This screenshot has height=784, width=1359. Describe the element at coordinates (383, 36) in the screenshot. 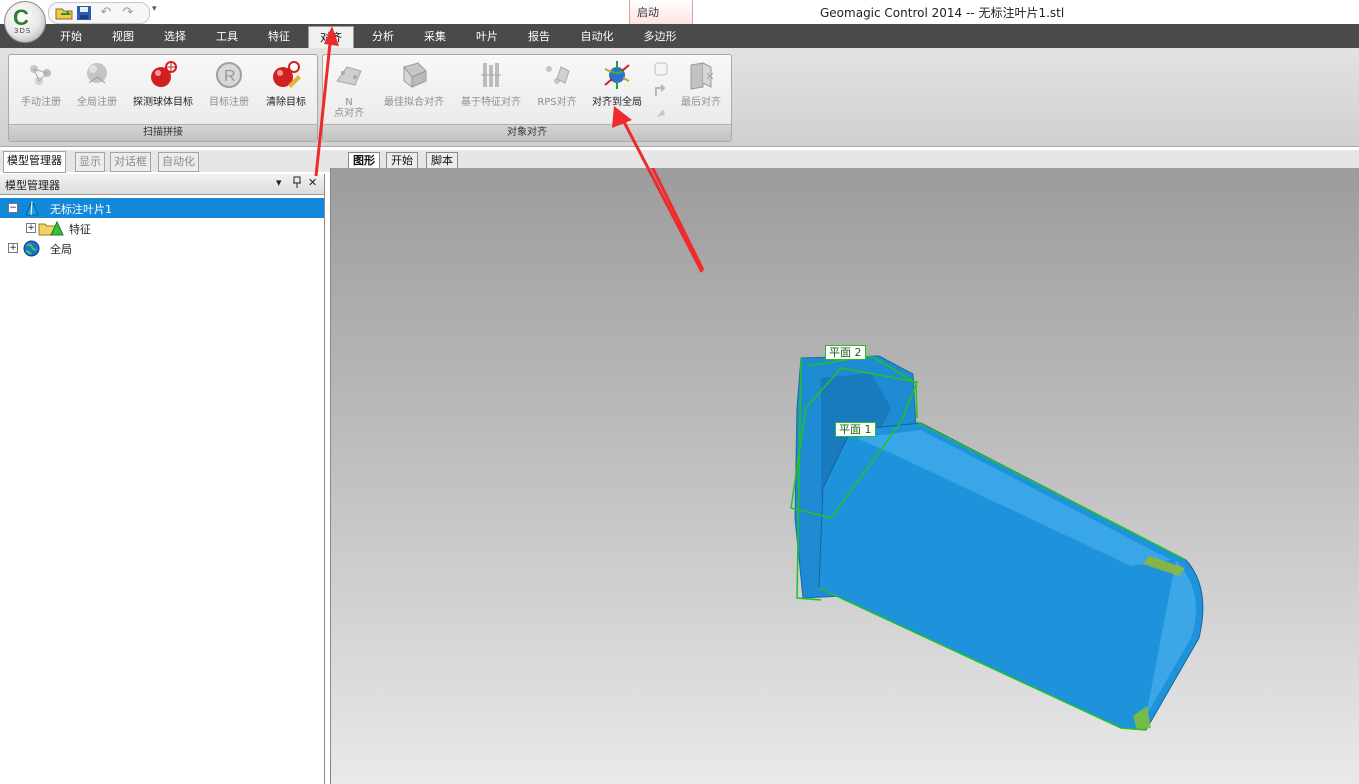

I see `tab-analysis: 分析` at that location.